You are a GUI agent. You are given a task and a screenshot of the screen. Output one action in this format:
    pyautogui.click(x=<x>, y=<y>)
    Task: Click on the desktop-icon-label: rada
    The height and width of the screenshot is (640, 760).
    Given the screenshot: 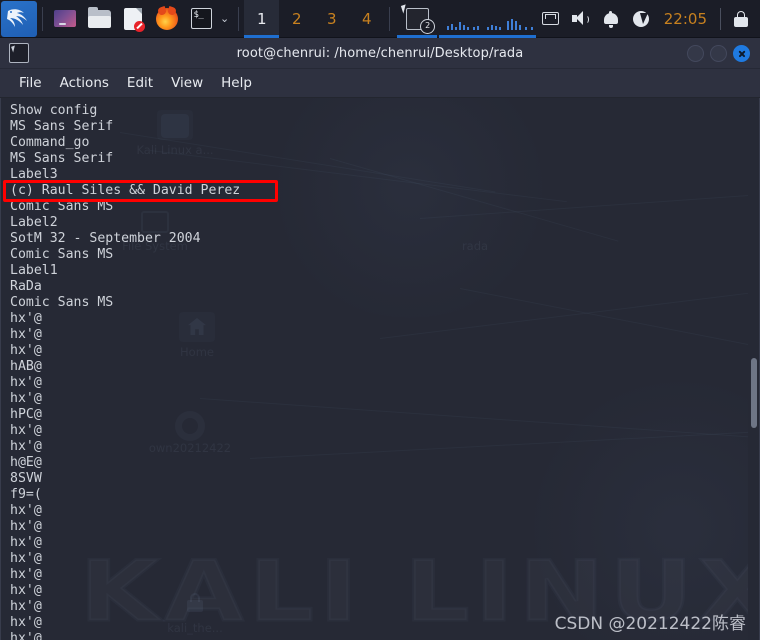 What is the action you would take?
    pyautogui.click(x=475, y=246)
    